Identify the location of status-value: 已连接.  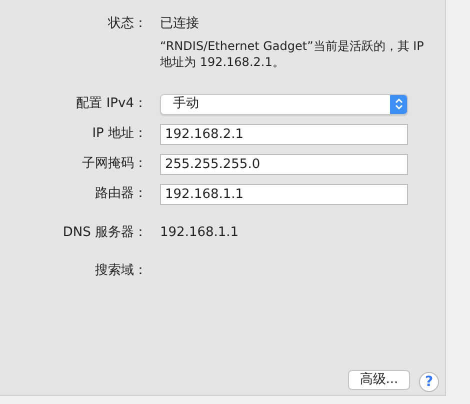
(179, 24).